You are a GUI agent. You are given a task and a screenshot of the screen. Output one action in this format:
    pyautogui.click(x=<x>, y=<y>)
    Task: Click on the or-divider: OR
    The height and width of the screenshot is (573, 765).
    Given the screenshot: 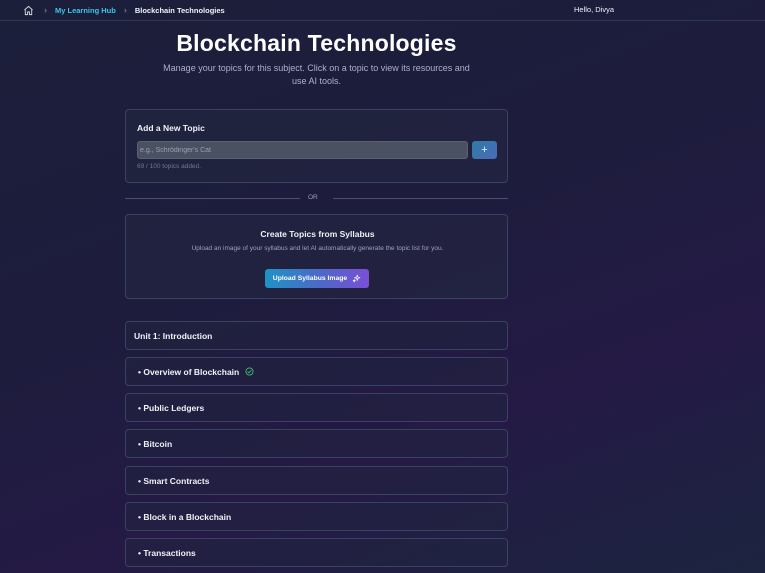 What is the action you would take?
    pyautogui.click(x=316, y=198)
    